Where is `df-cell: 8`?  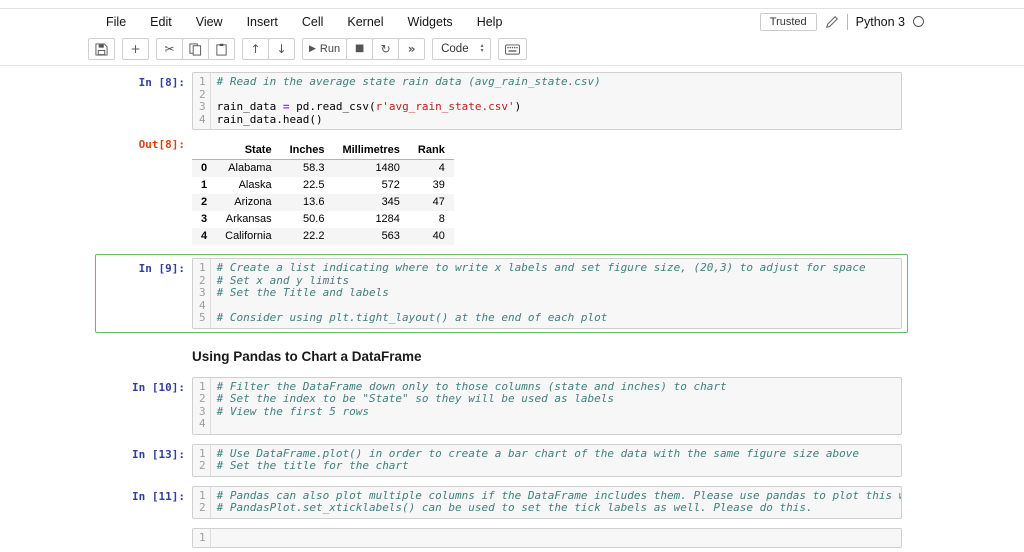 df-cell: 8 is located at coordinates (431, 219).